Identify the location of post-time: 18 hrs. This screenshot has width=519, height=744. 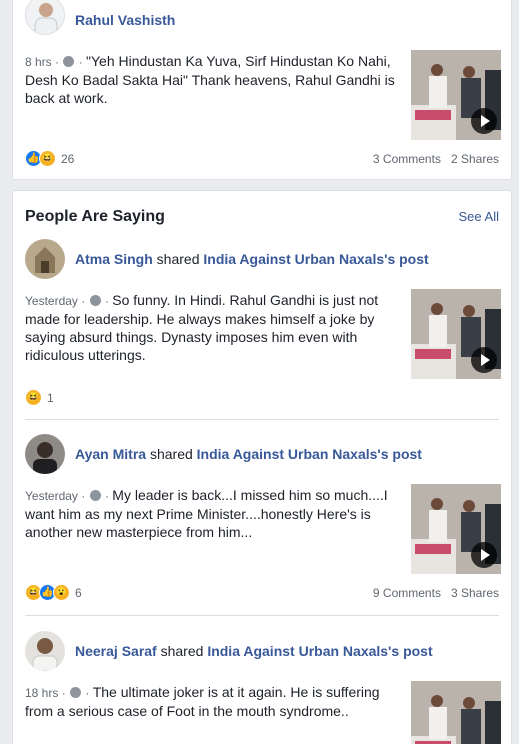
(41, 693).